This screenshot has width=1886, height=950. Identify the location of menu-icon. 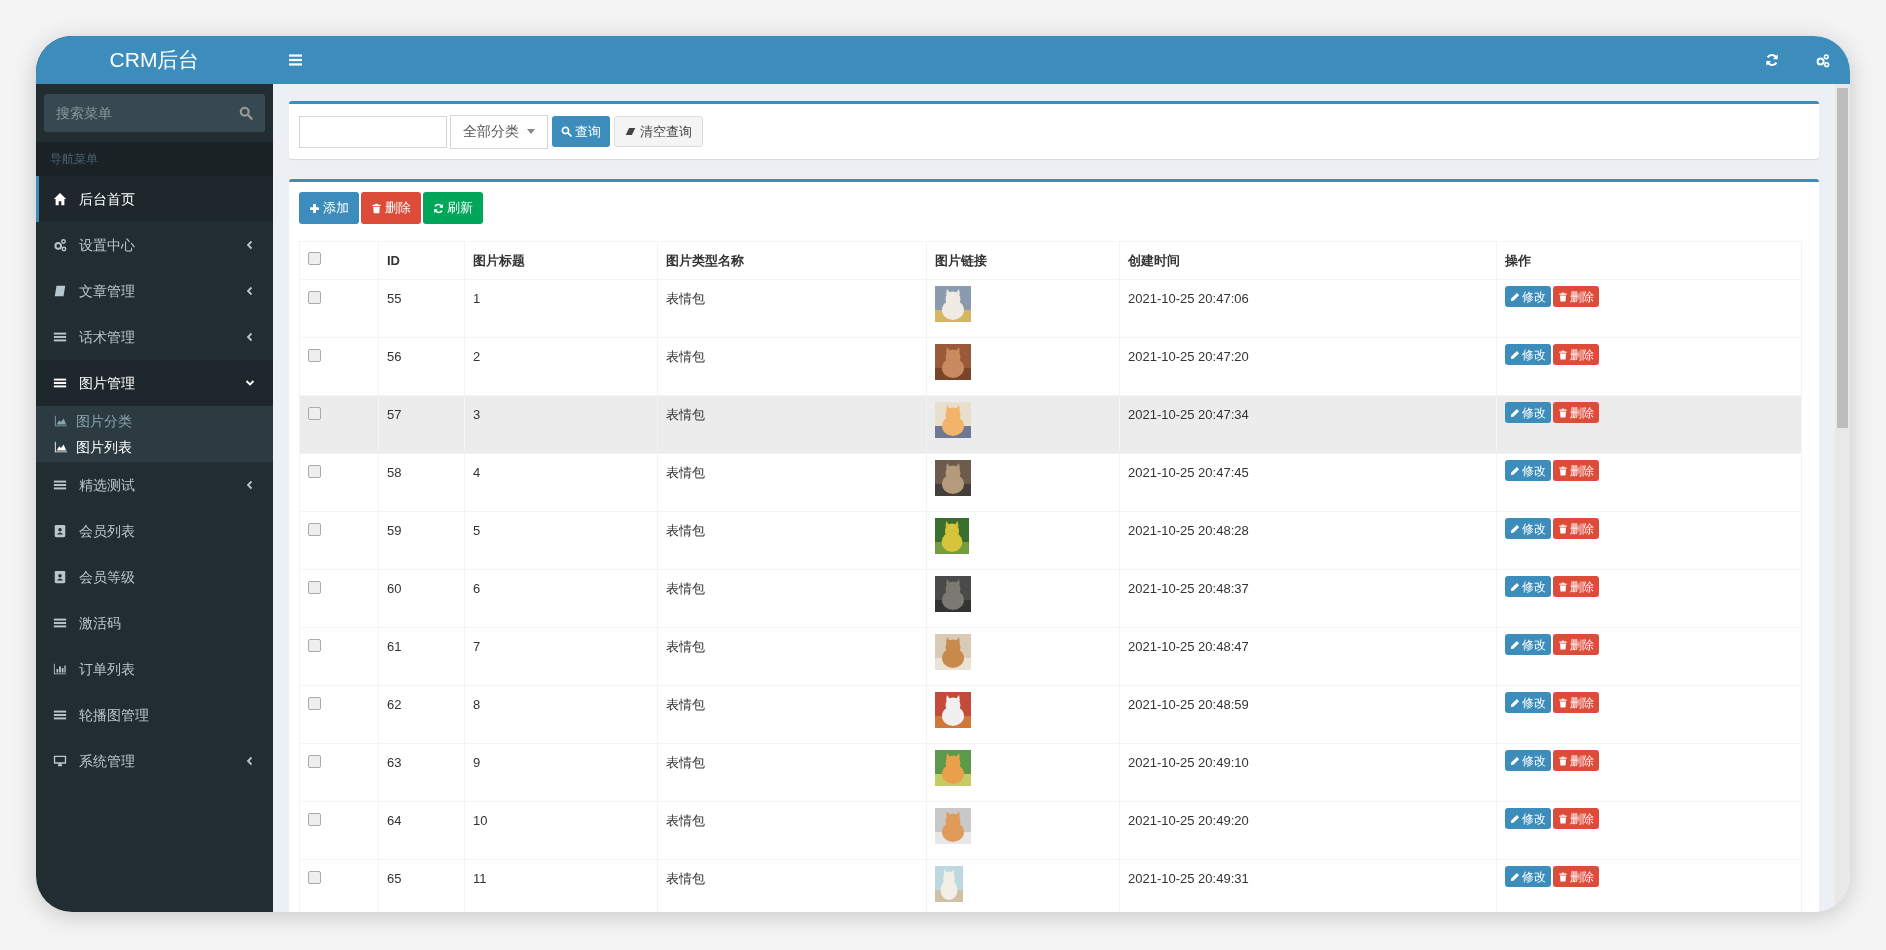
(295, 60).